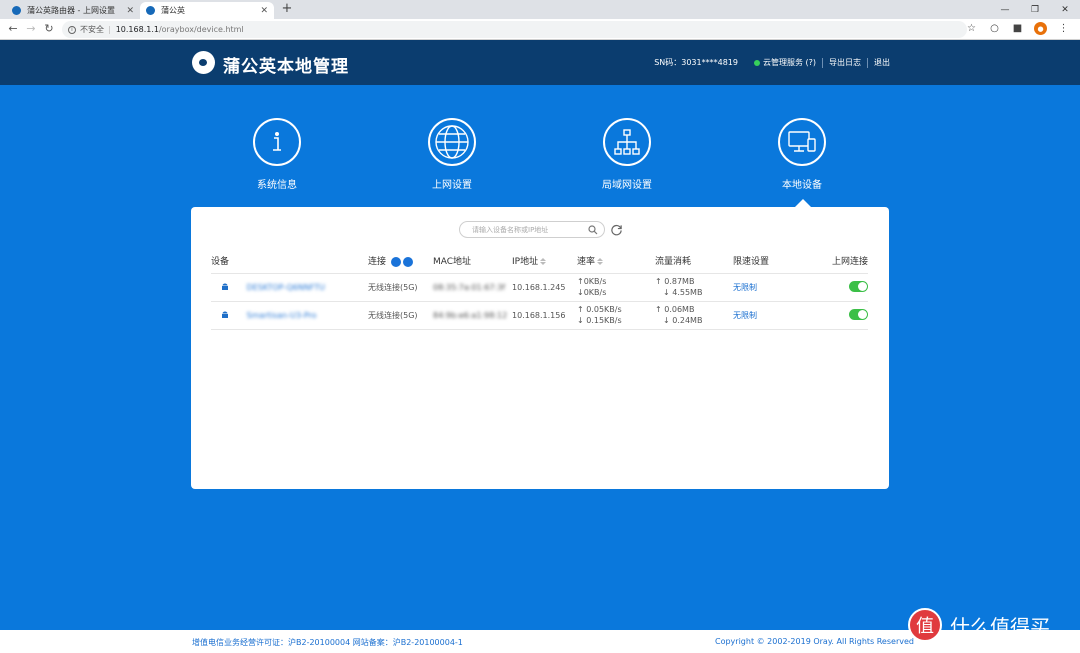 The width and height of the screenshot is (1080, 653). I want to click on table-header-row: 设备 连接 MAC地址 IP地址 速率 流量消耗 限速设置 上网连接, so click(539, 261).